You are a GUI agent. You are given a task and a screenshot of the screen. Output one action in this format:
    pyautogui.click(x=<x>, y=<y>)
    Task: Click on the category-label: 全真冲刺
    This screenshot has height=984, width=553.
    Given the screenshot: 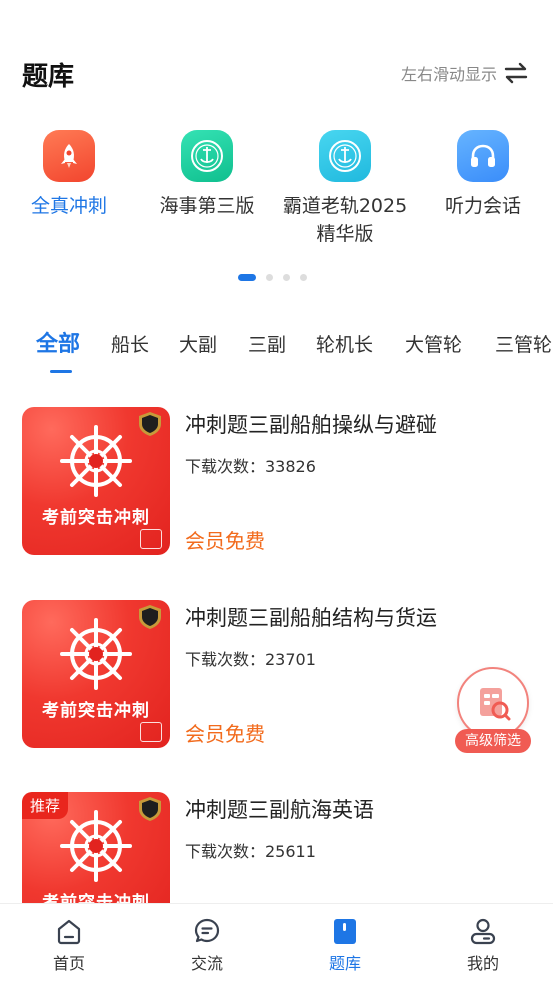 What is the action you would take?
    pyautogui.click(x=68, y=206)
    